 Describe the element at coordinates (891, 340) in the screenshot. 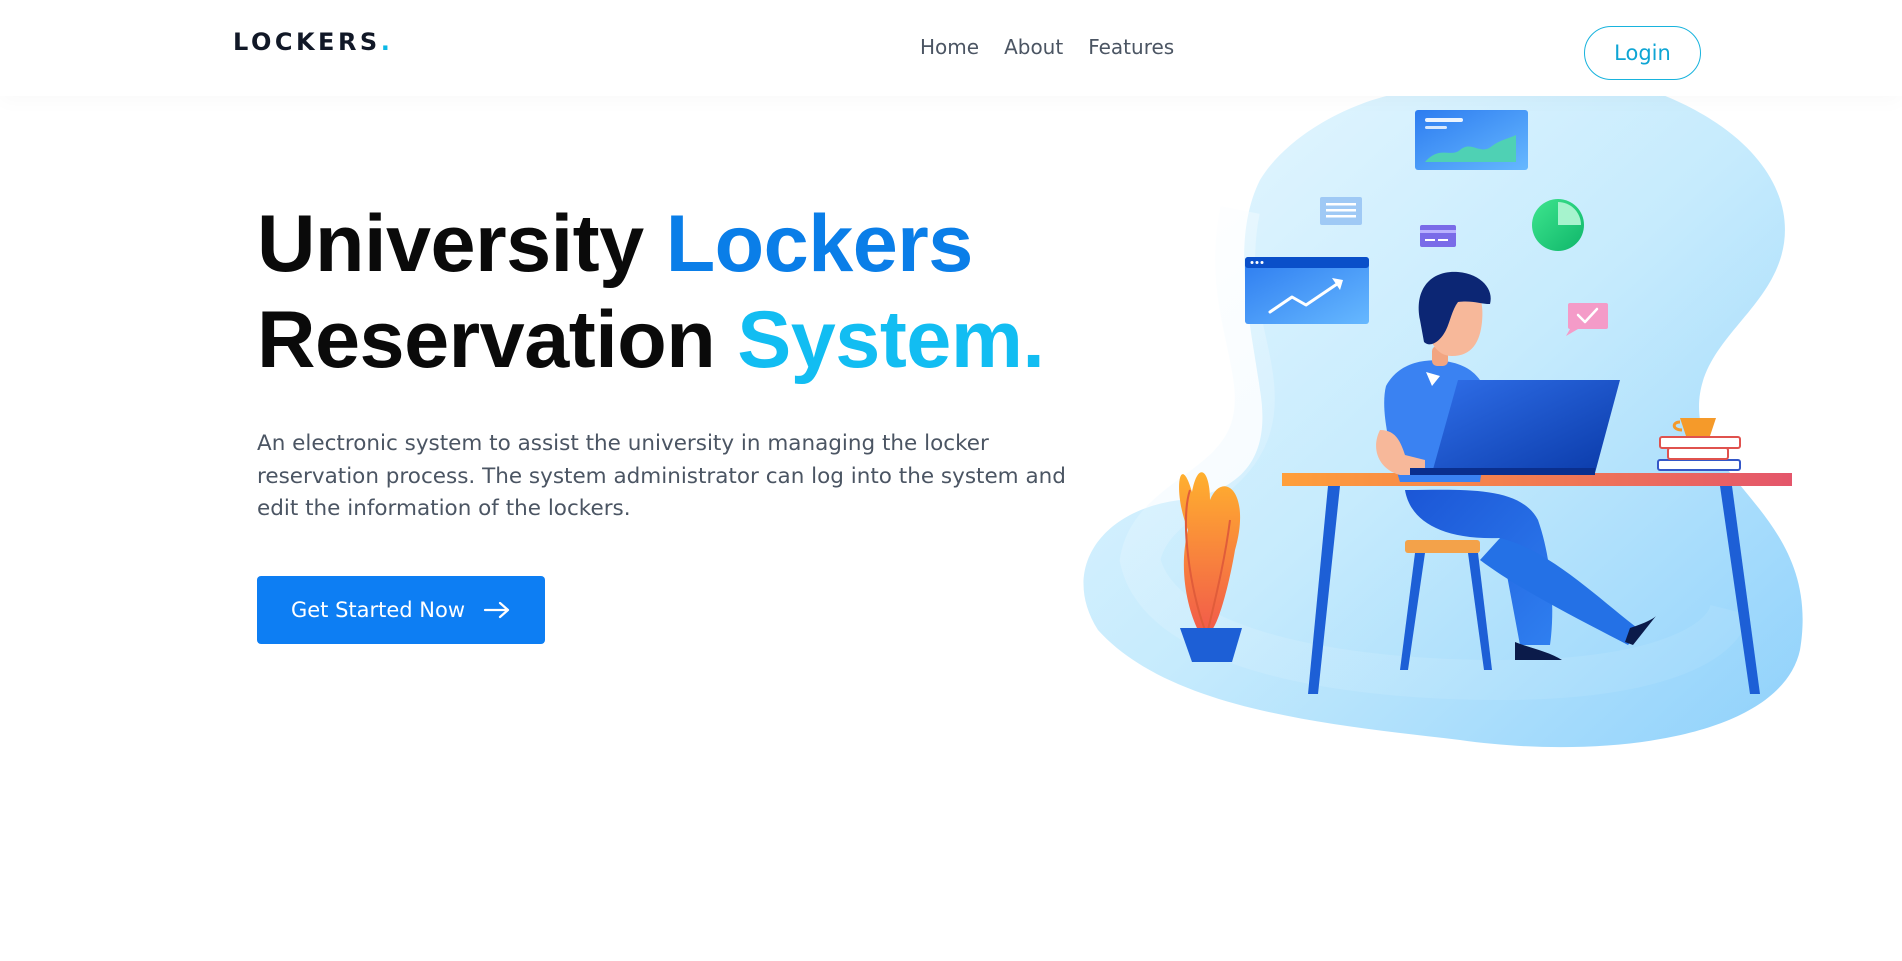

I see `hero-title-accent2: System.` at that location.